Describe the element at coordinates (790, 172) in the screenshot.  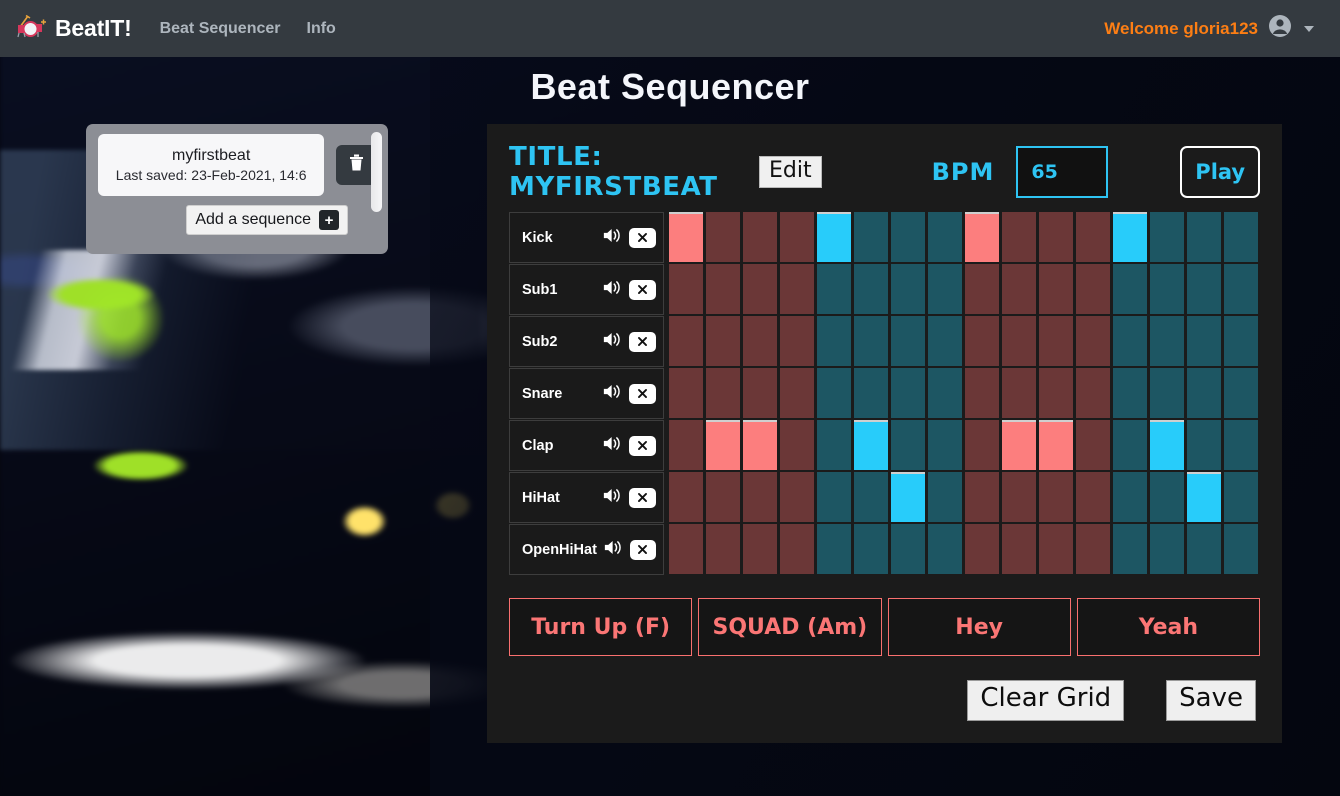
I see `edit-title-button: Edit` at that location.